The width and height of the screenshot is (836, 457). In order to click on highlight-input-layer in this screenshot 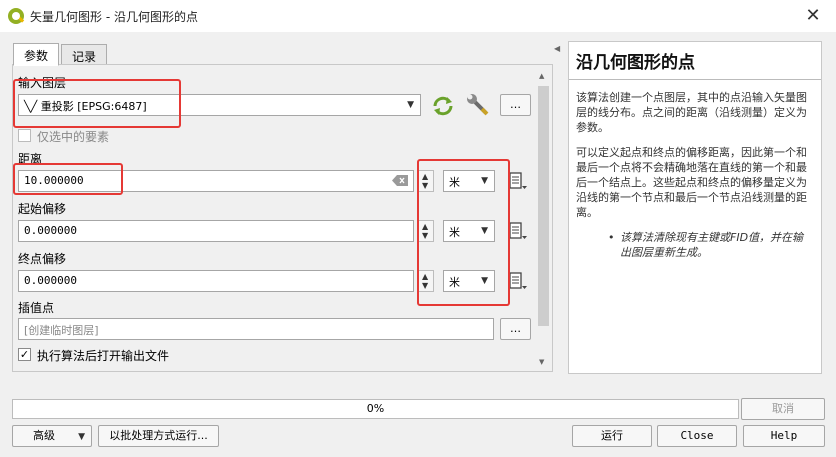, I will do `click(97, 103)`.